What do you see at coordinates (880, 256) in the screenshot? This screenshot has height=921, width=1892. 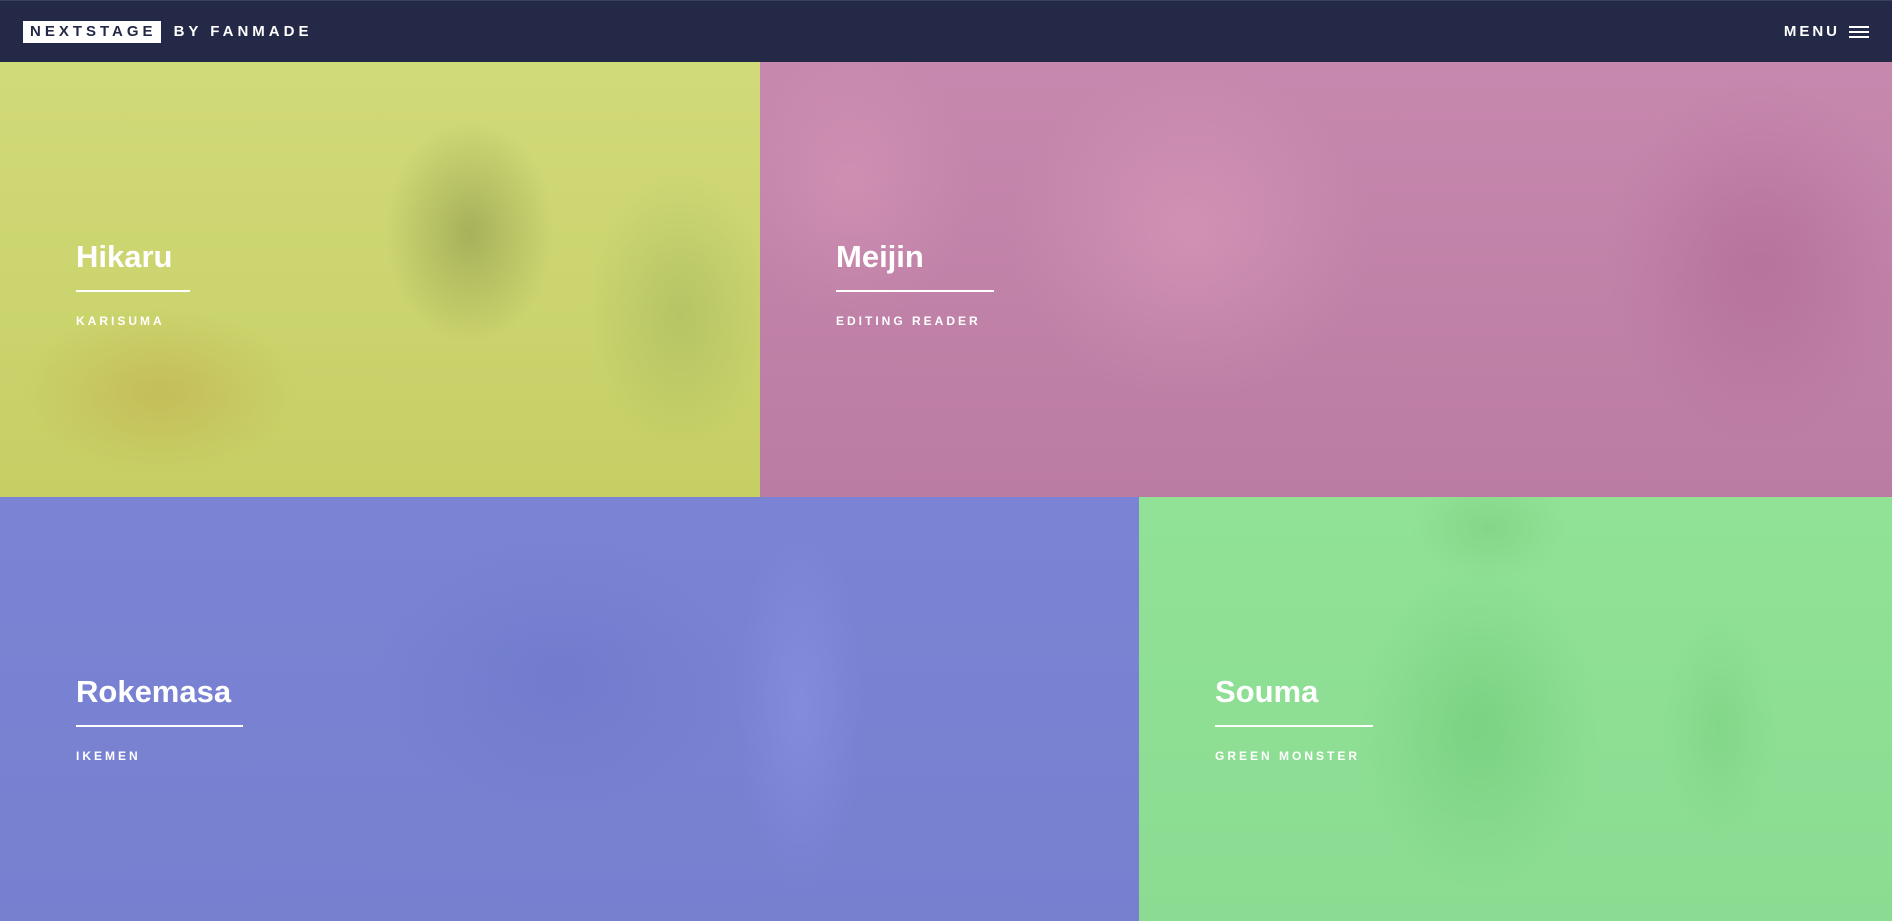 I see `member-name: Meijin` at bounding box center [880, 256].